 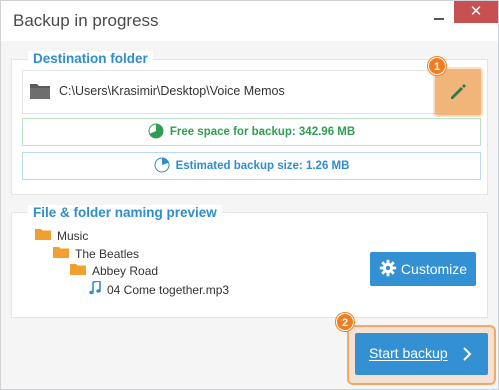 What do you see at coordinates (172, 91) in the screenshot?
I see `destination-path-text: C:\Users\Krasimir\Desktop\Voice Memos` at bounding box center [172, 91].